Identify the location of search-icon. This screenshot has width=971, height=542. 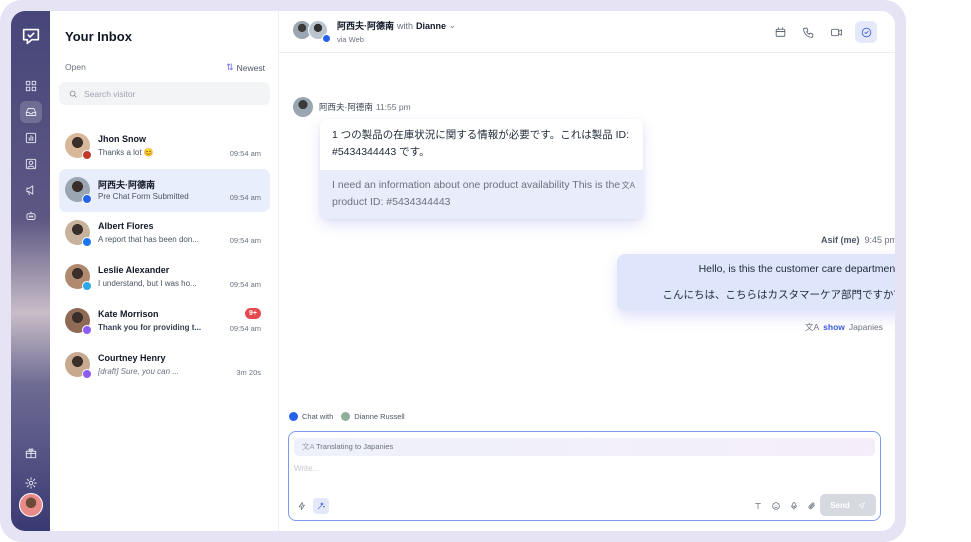
(73, 94).